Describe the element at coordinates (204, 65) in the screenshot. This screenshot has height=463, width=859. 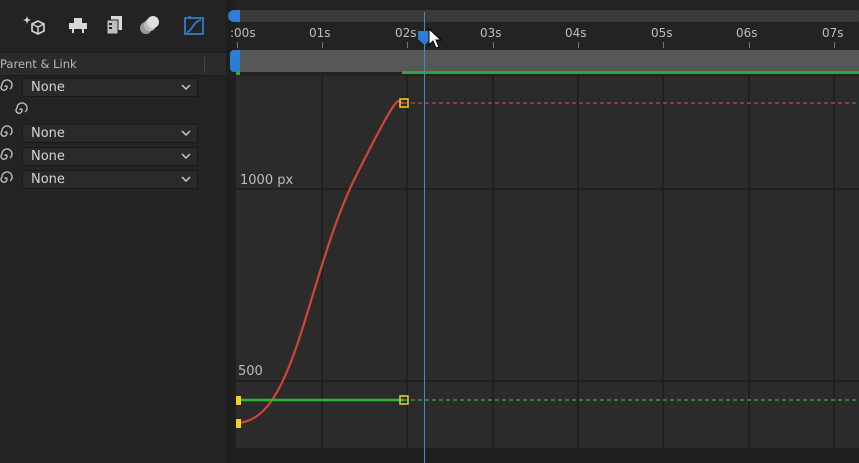
I see `column-divider` at that location.